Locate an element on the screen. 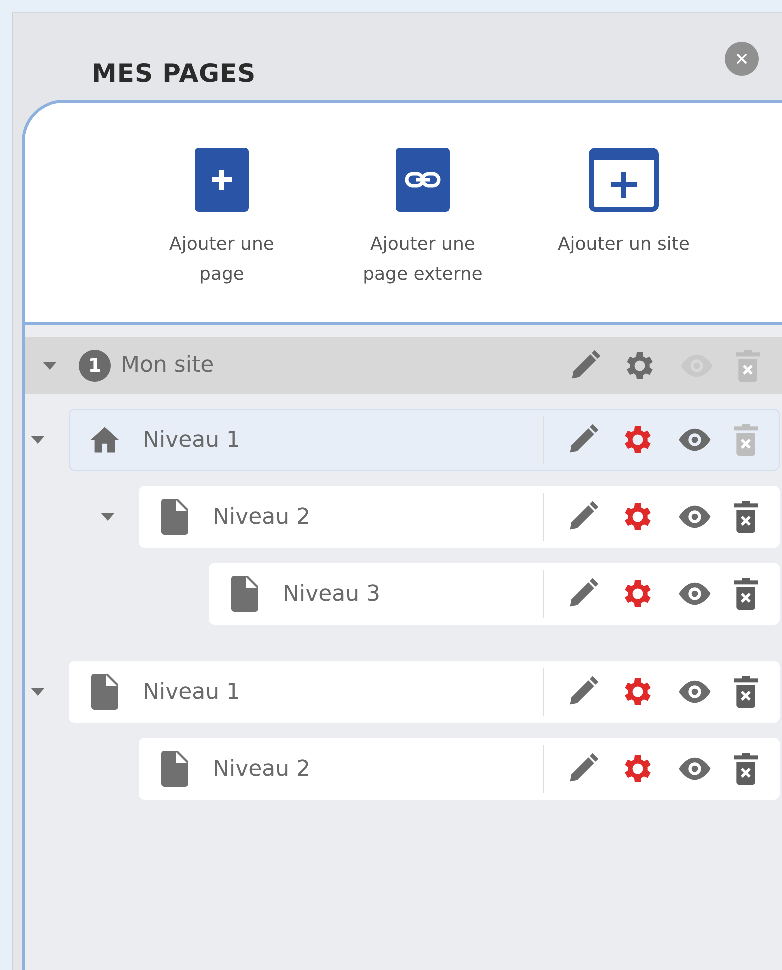 This screenshot has height=970, width=782. site-number-badge: 1 is located at coordinates (95, 366).